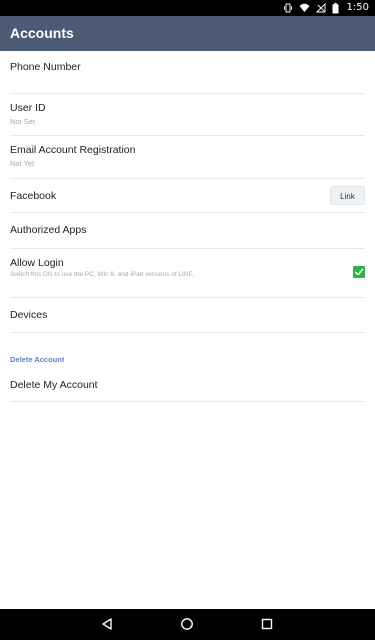 The width and height of the screenshot is (375, 640). What do you see at coordinates (33, 196) in the screenshot?
I see `facebook-label: Facebook` at bounding box center [33, 196].